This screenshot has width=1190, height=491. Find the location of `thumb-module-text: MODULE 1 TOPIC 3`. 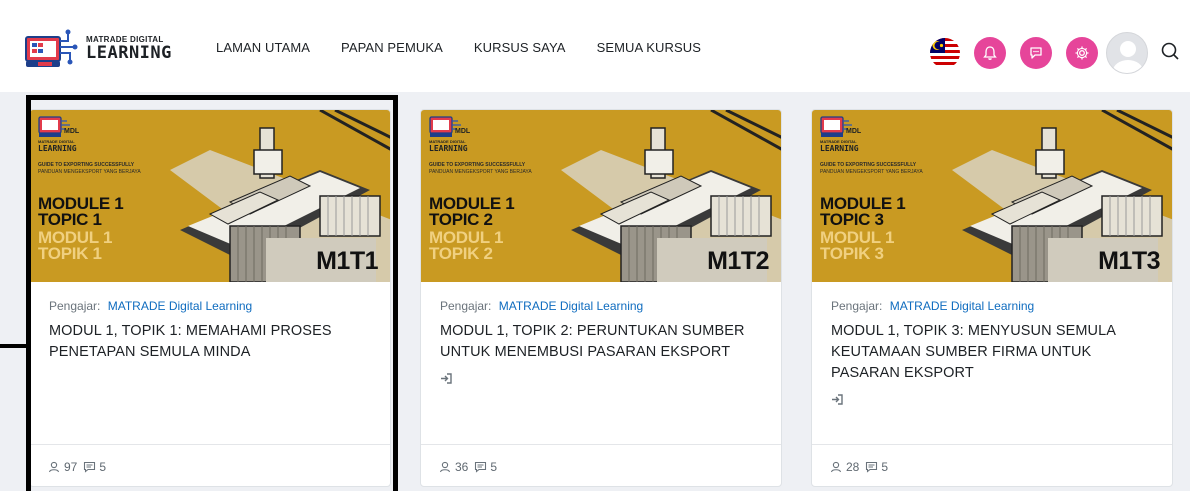

thumb-module-text: MODULE 1 TOPIC 3 is located at coordinates (863, 212).